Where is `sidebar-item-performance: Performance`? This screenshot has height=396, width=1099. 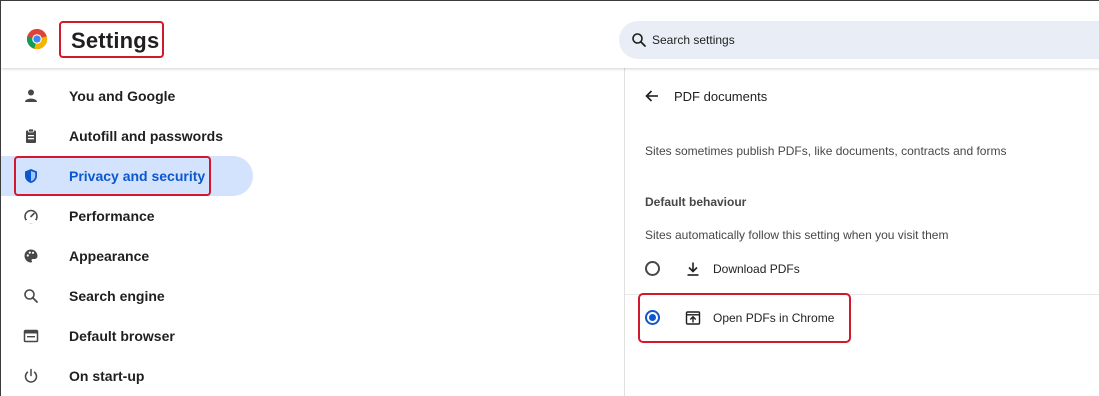 sidebar-item-performance: Performance is located at coordinates (134, 216).